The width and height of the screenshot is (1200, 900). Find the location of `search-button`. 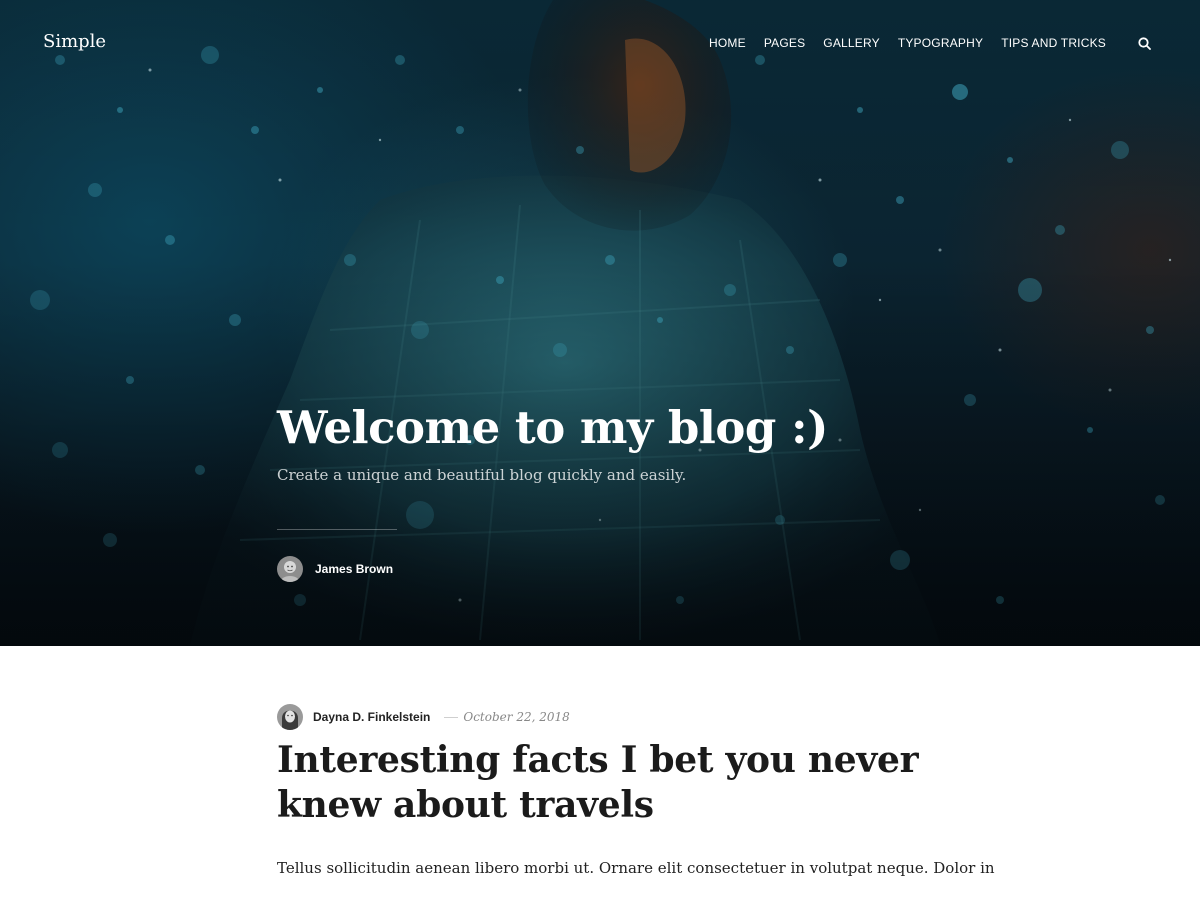

search-button is located at coordinates (1144, 43).